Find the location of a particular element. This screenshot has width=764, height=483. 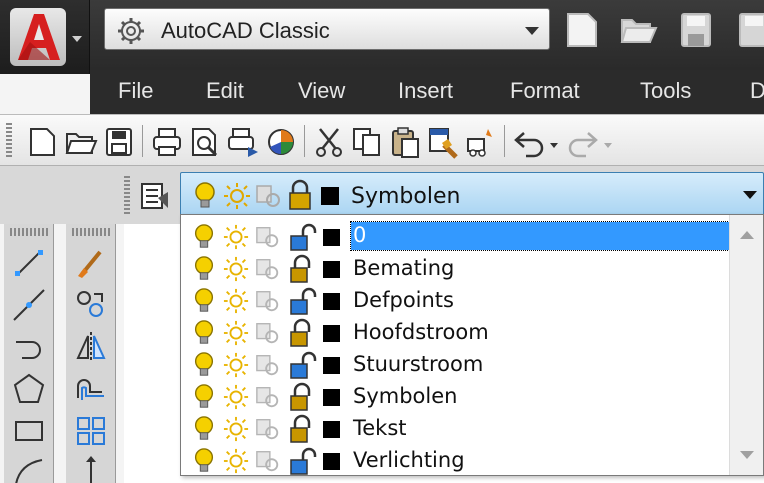

scrollbar is located at coordinates (746, 345).